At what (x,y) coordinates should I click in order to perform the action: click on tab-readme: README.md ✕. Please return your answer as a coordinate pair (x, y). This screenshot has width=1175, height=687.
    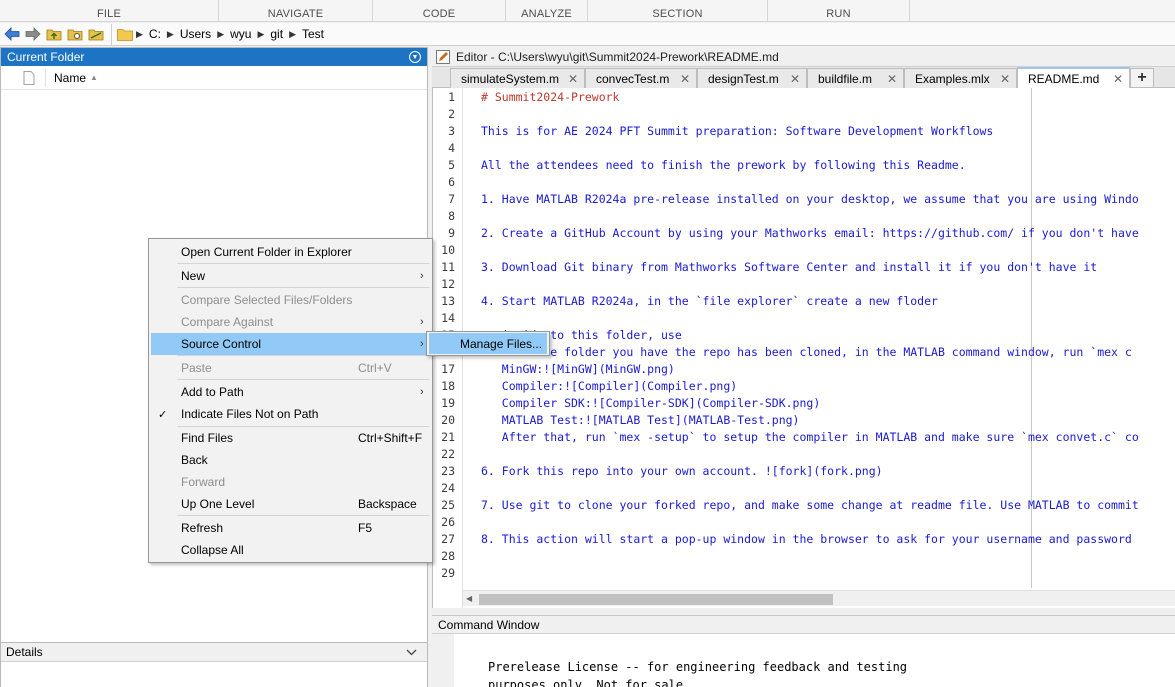
    Looking at the image, I should click on (1073, 77).